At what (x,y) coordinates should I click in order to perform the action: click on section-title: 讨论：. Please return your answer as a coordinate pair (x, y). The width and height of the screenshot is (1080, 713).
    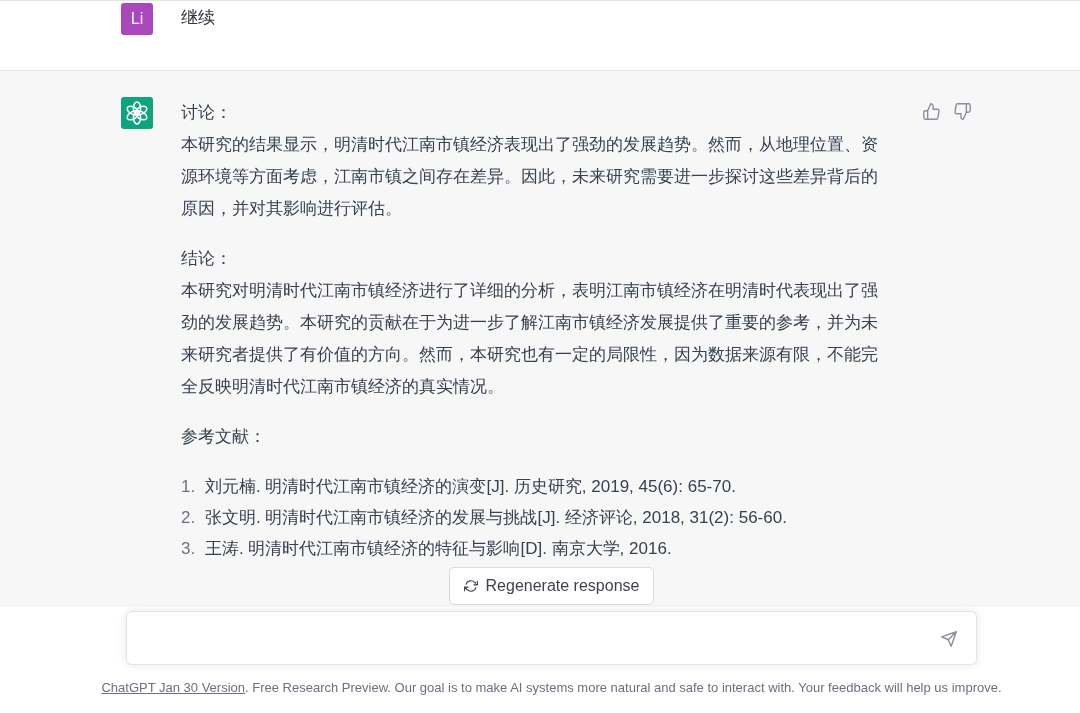
    Looking at the image, I should click on (207, 113).